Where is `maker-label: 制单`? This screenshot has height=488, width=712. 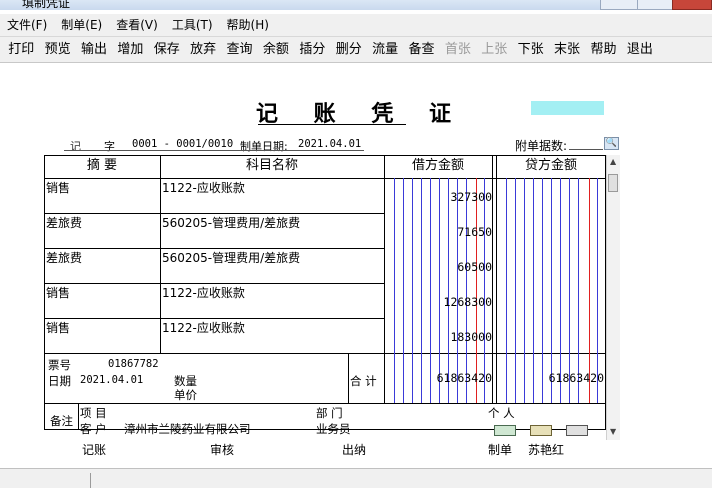
maker-label: 制单 is located at coordinates (500, 450).